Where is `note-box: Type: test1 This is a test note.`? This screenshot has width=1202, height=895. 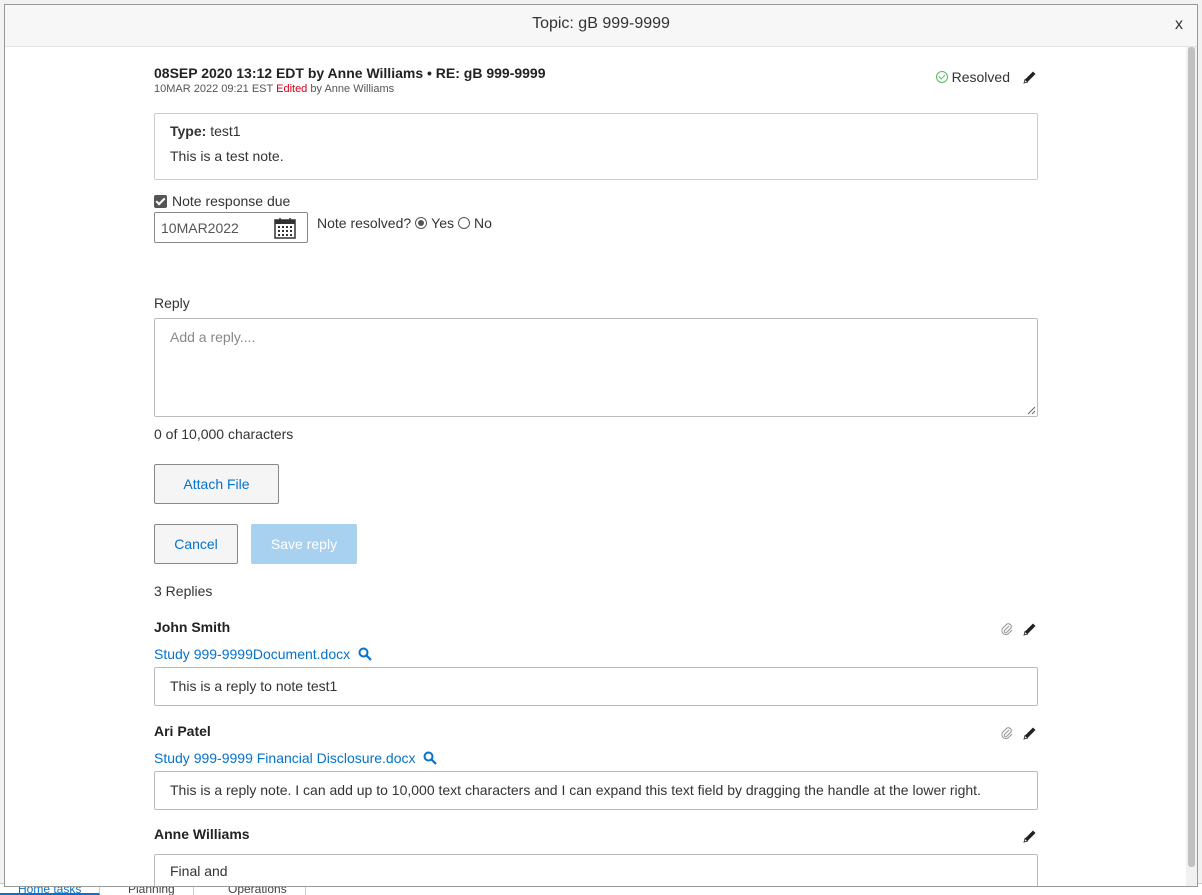 note-box: Type: test1 This is a test note. is located at coordinates (596, 146).